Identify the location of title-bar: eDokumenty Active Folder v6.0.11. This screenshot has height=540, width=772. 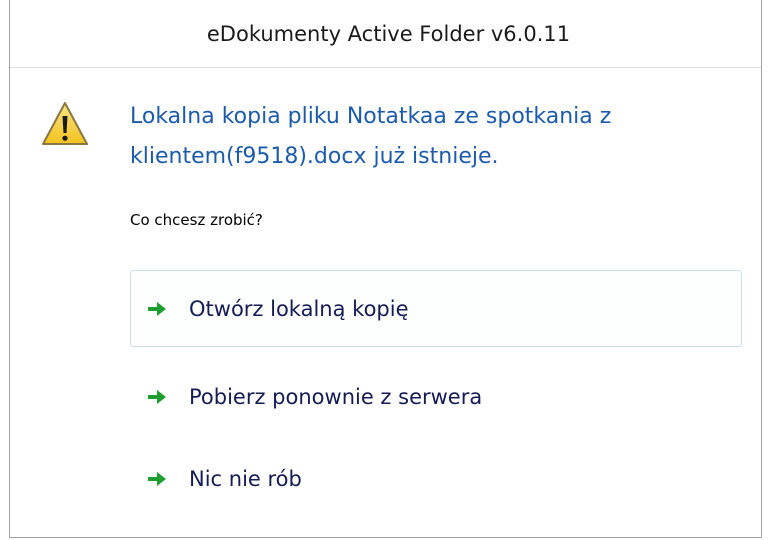
(385, 34).